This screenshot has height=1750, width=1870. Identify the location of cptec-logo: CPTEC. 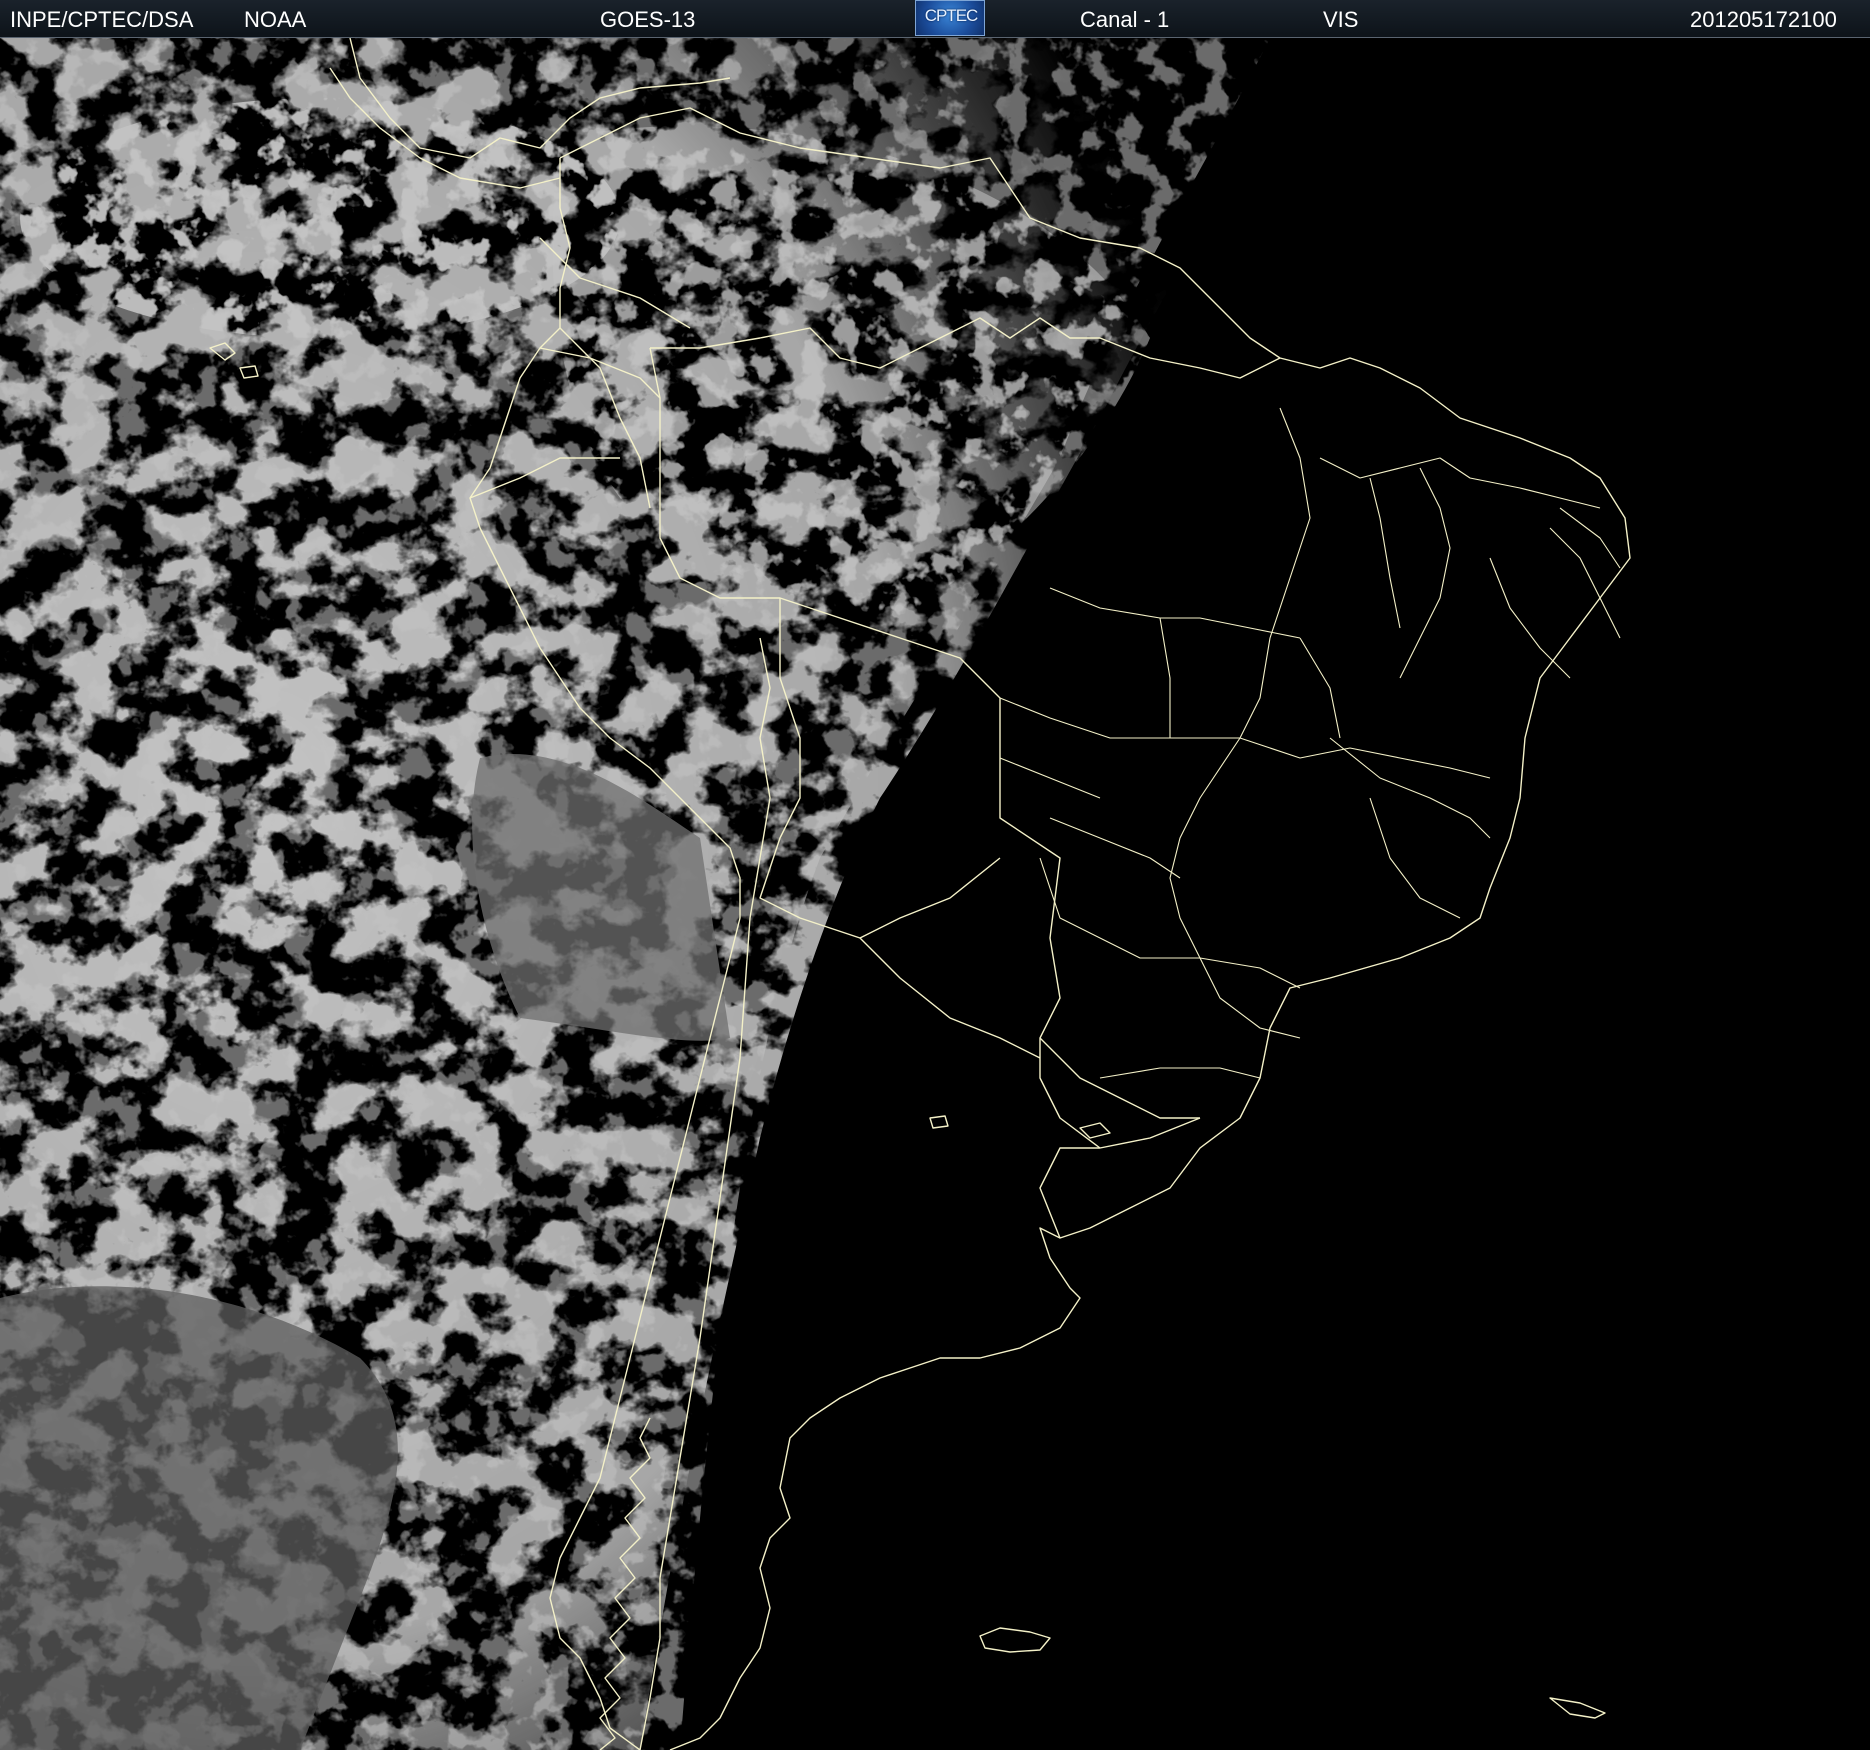
(950, 18).